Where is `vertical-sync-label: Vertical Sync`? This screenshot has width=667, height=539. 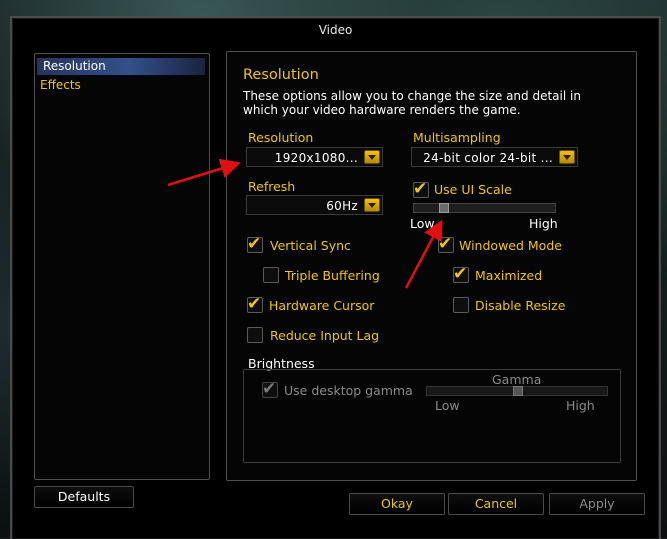 vertical-sync-label: Vertical Sync is located at coordinates (310, 245).